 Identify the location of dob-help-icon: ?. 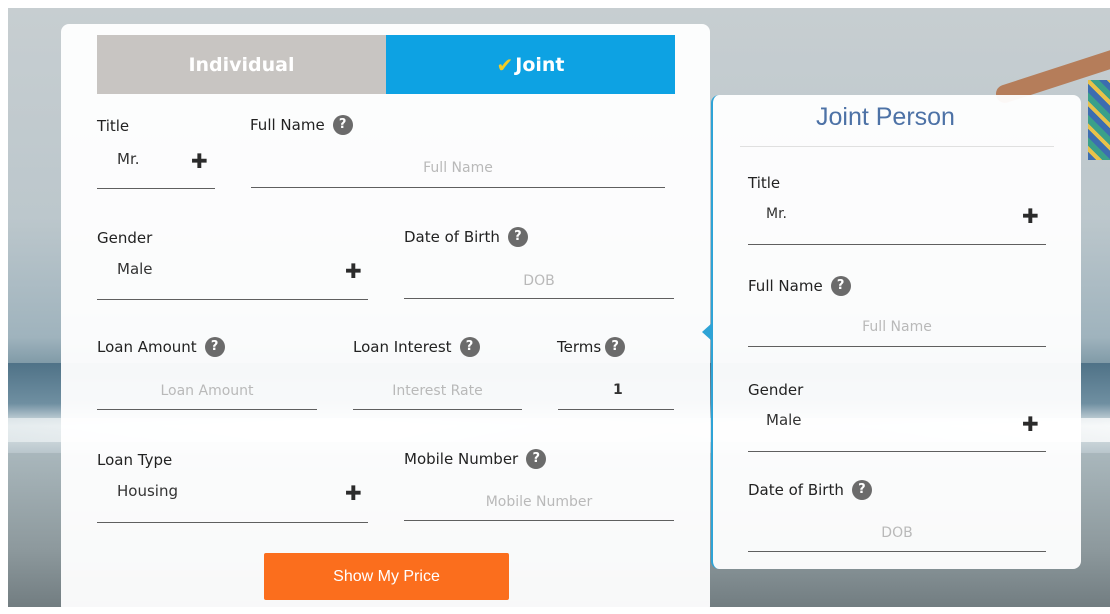
(517, 237).